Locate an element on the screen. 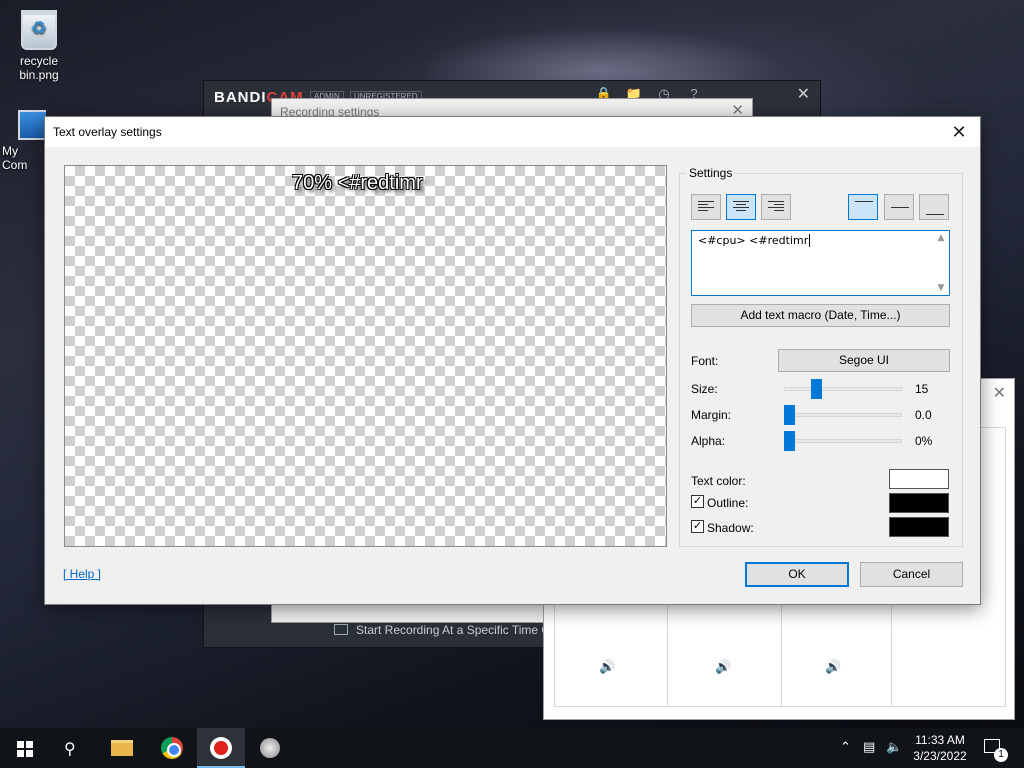 The height and width of the screenshot is (768, 1024). audio-app-button is located at coordinates (270, 748).